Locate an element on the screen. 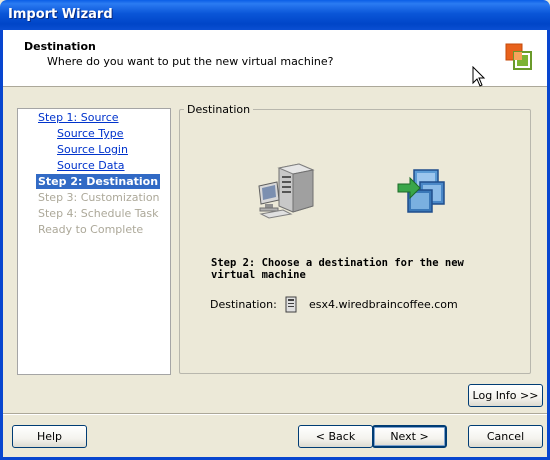 This screenshot has width=550, height=460. destination-group-label: Destination is located at coordinates (219, 109).